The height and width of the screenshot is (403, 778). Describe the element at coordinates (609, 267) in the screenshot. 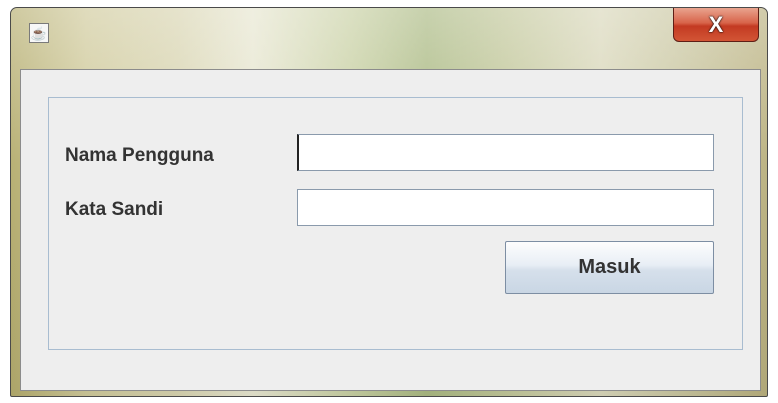

I see `login-button: Masuk` at that location.